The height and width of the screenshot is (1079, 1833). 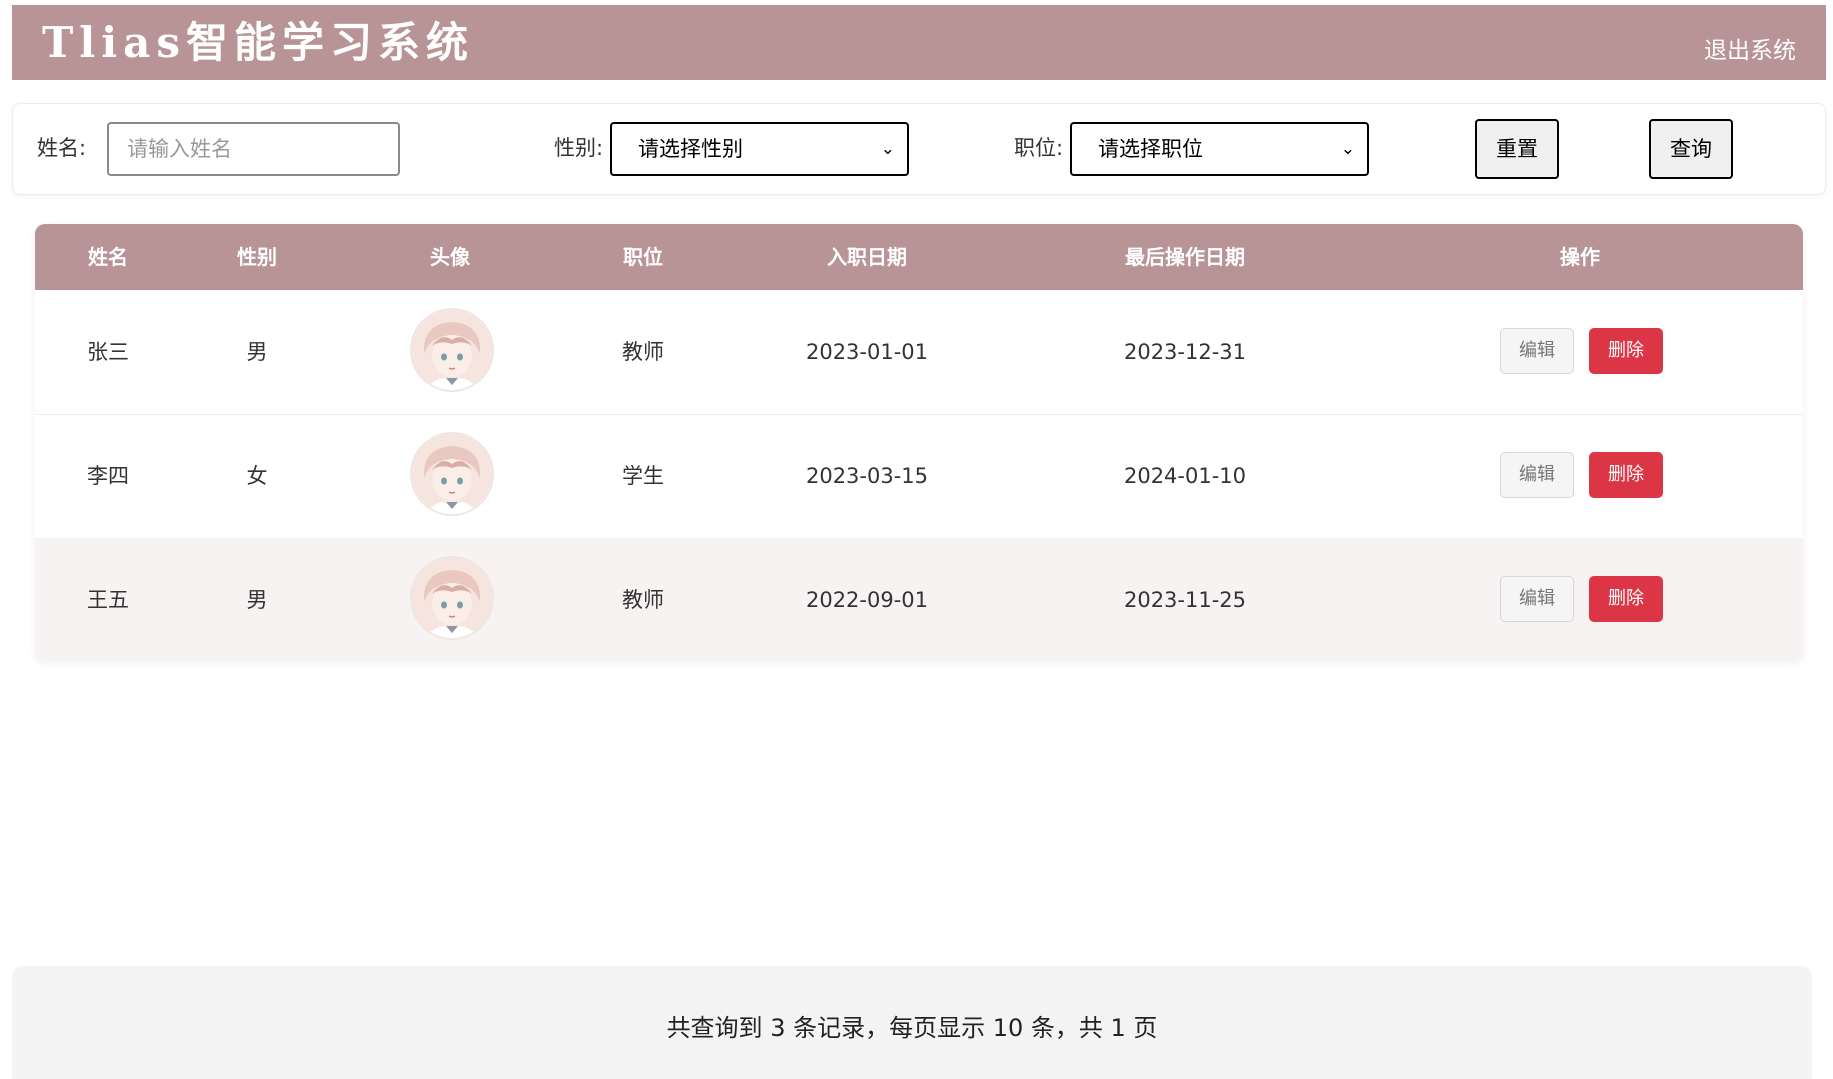 What do you see at coordinates (1185, 352) in the screenshot?
I see `cell-last-op-date: 2023-12-31` at bounding box center [1185, 352].